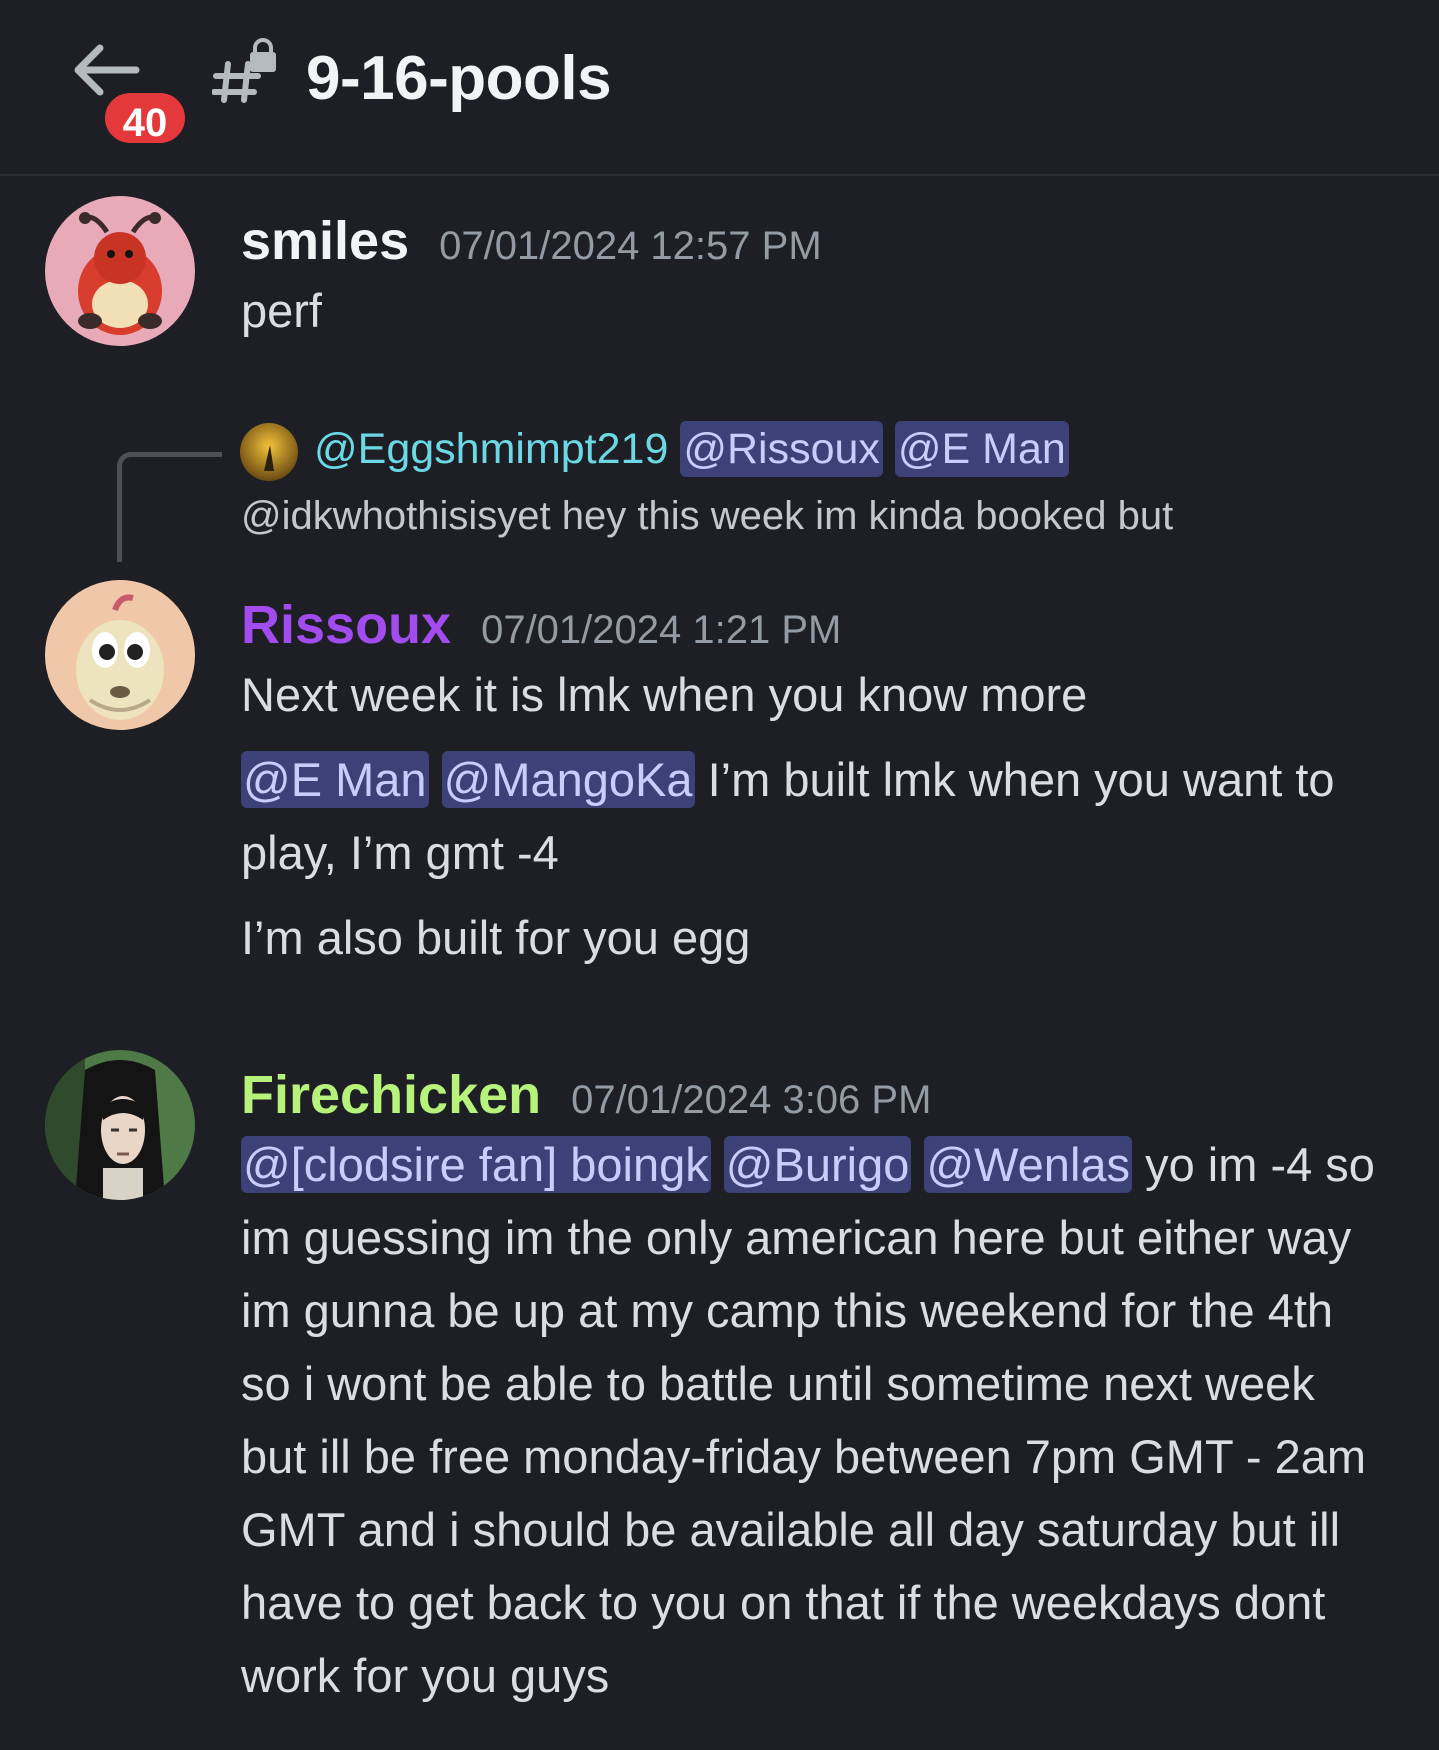 This screenshot has height=1750, width=1439. I want to click on channel-header: 40 9-16-pools, so click(719, 88).